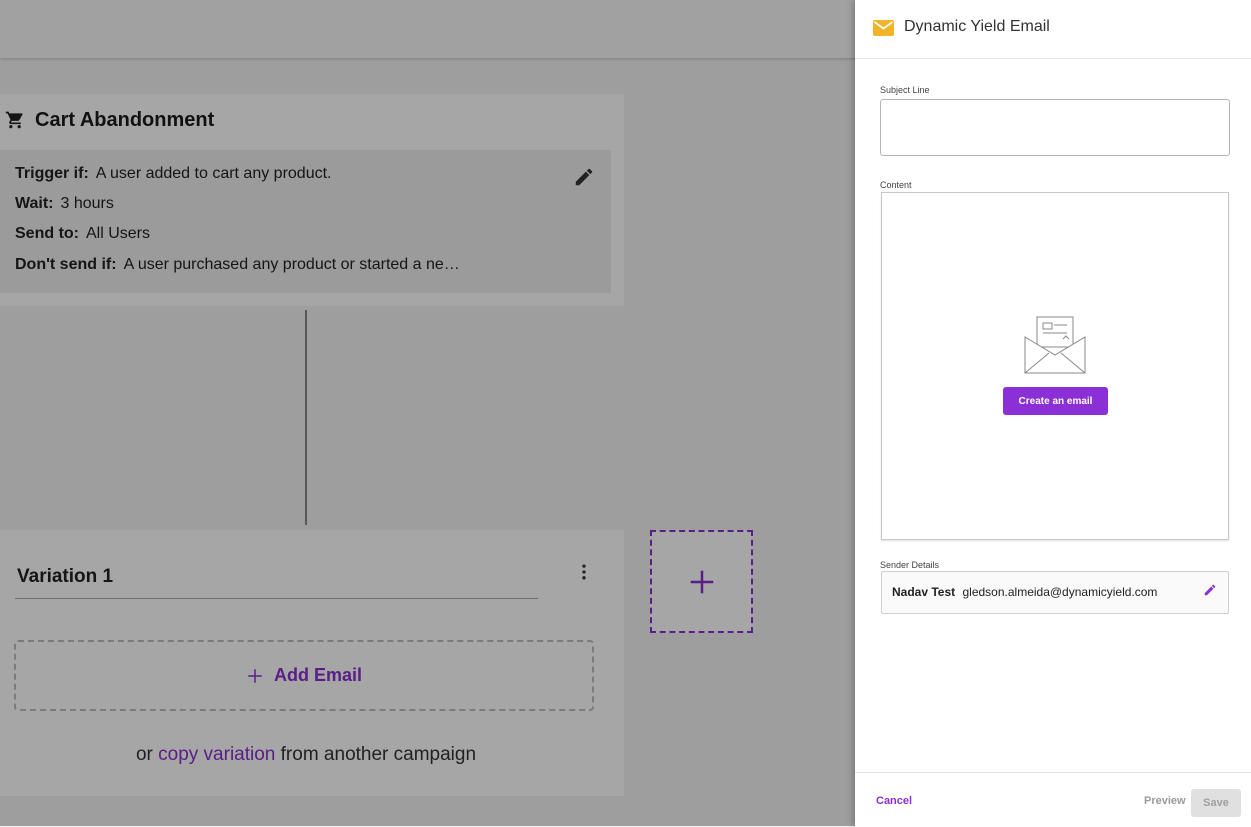  Describe the element at coordinates (1210, 590) in the screenshot. I see `edit-pencil-icon` at that location.